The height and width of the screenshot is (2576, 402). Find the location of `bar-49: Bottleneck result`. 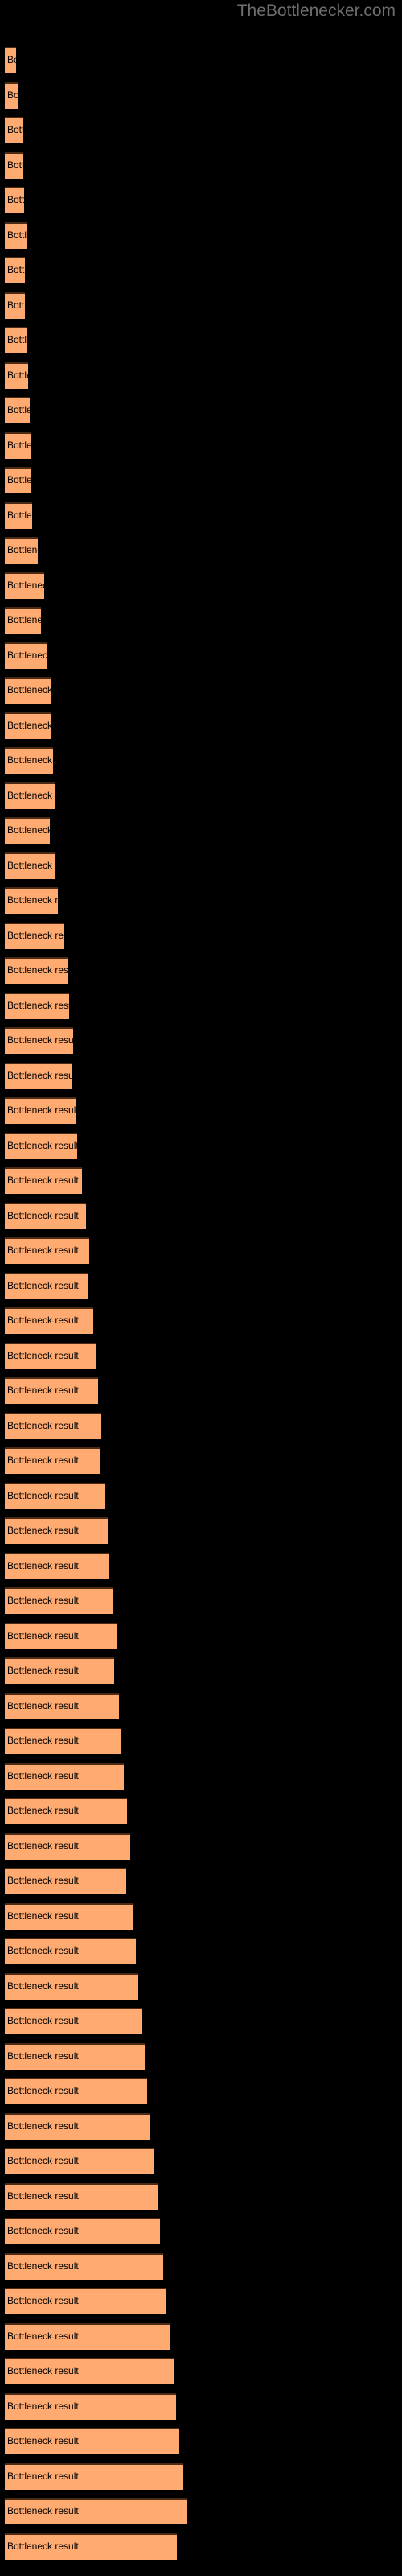

bar-49: Bottleneck result is located at coordinates (63, 1741).